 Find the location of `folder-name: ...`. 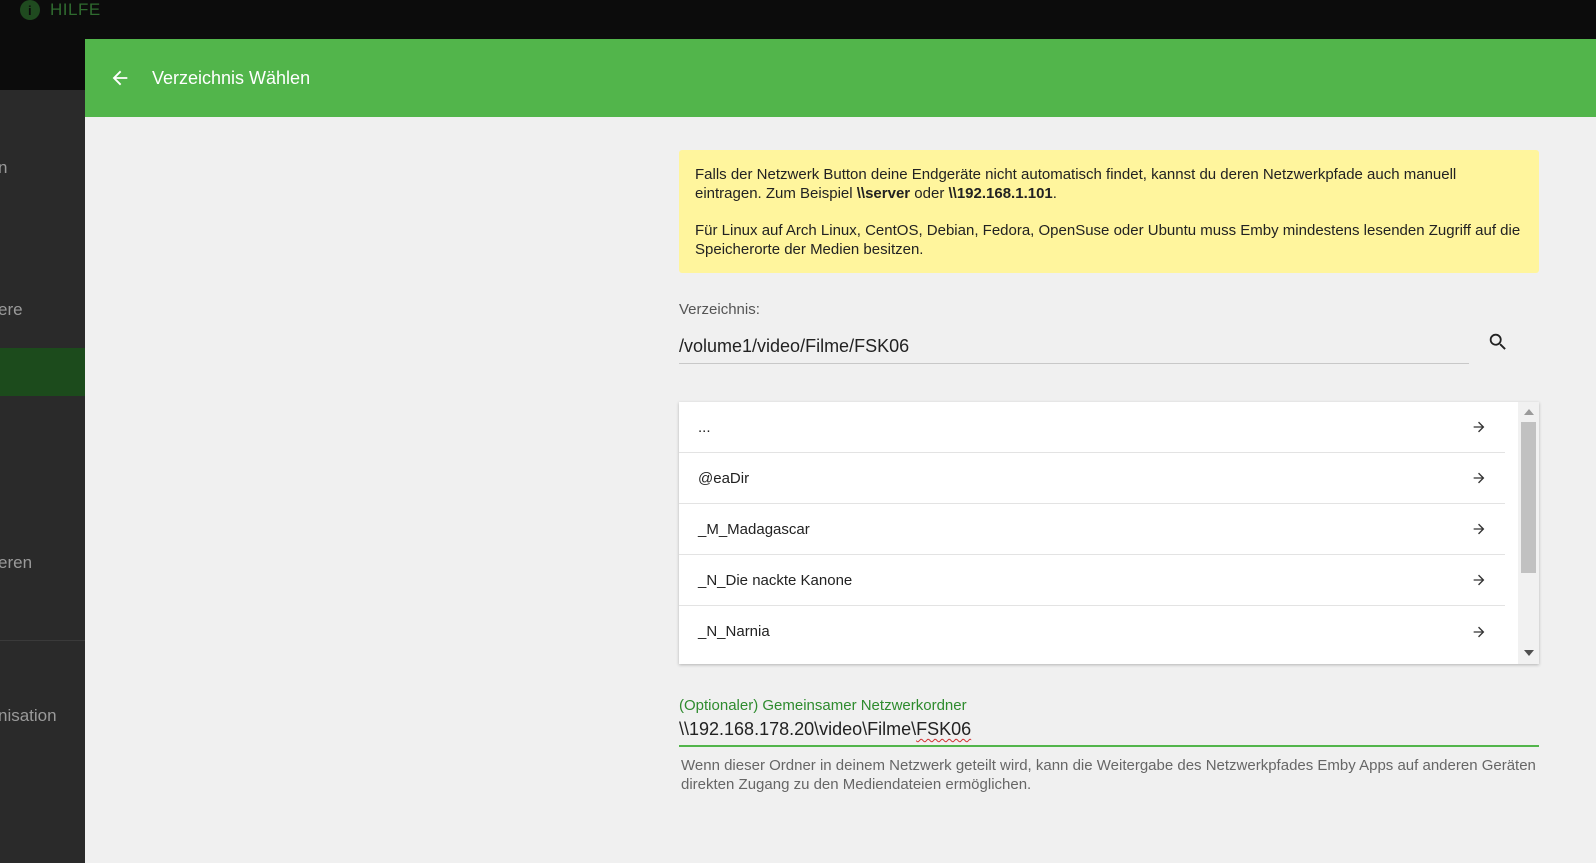

folder-name: ... is located at coordinates (704, 427).